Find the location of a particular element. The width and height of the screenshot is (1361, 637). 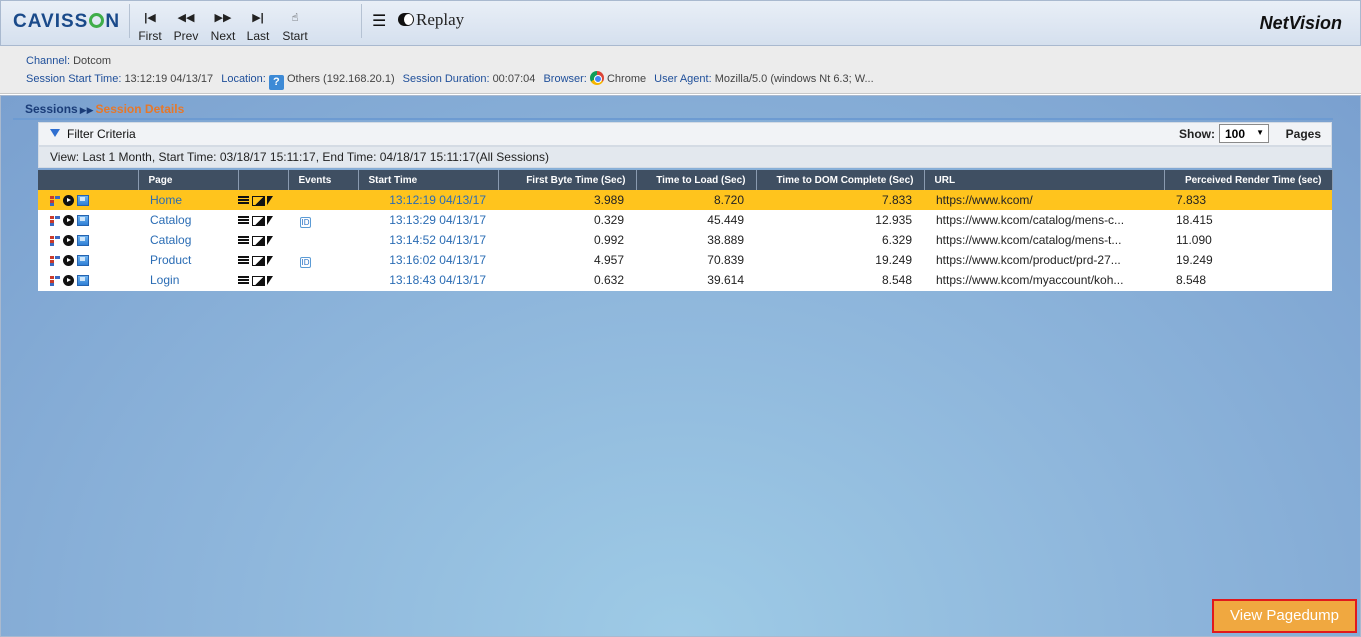

toolbar-divider is located at coordinates (361, 21).